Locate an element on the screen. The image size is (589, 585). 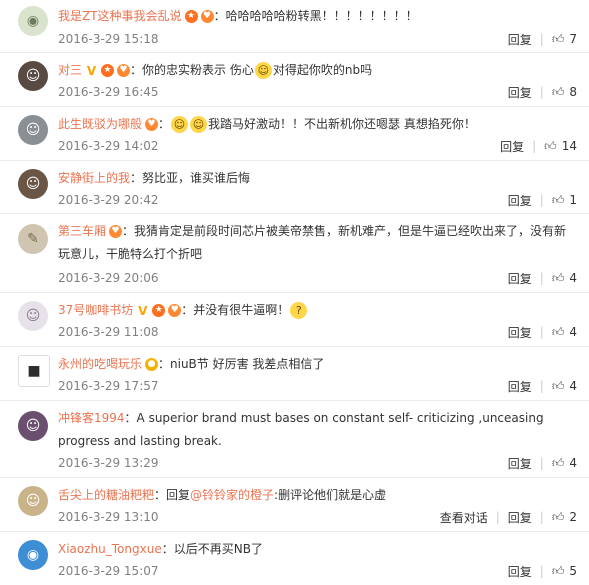
doraemon-avatar-icon: ◉ is located at coordinates (33, 555).